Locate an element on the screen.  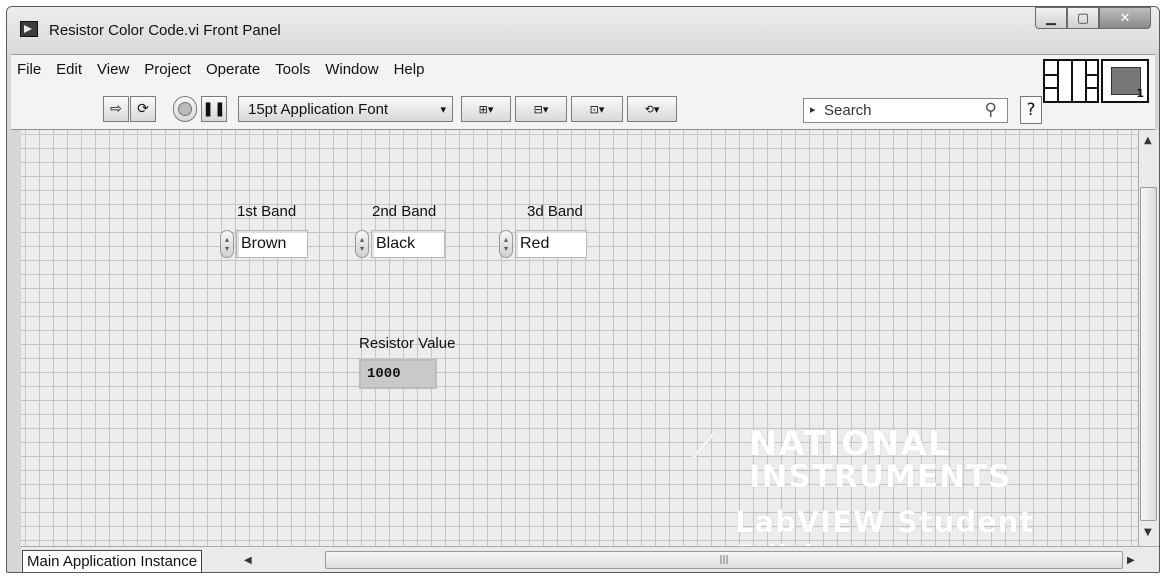
resistor-value-label: Resistor Value is located at coordinates (407, 343).